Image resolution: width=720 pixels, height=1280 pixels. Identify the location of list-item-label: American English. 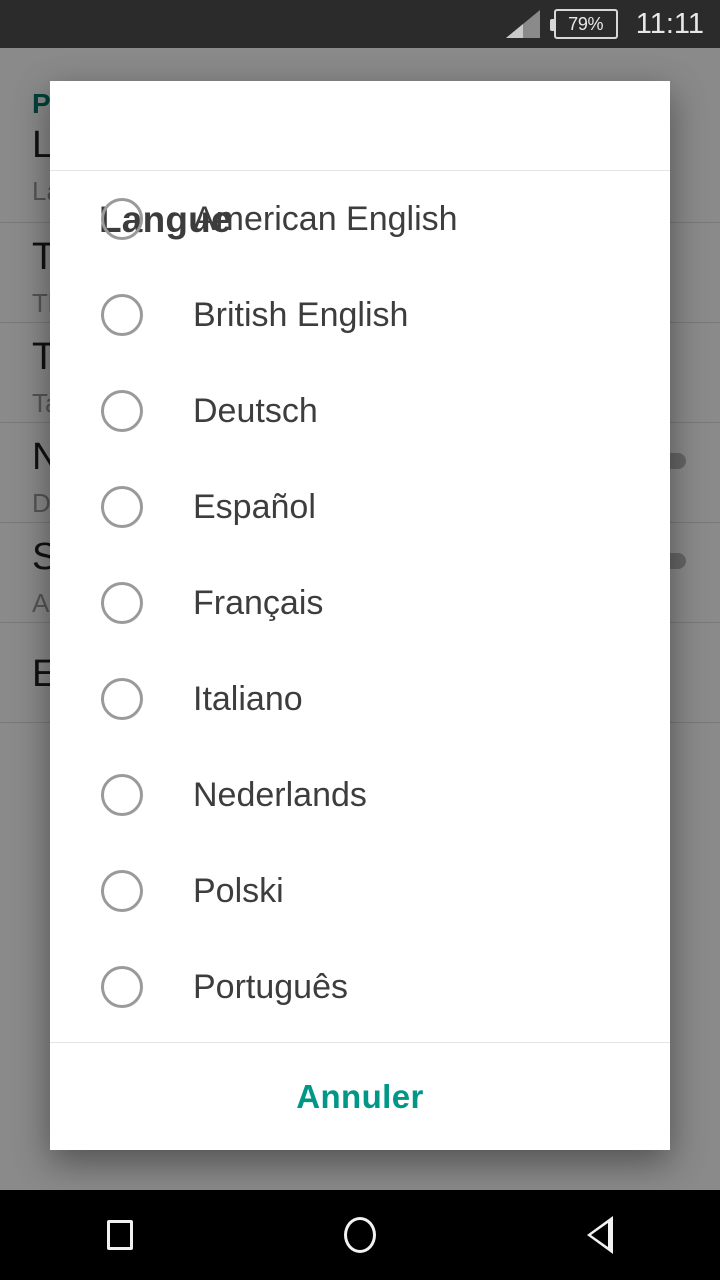
(325, 219).